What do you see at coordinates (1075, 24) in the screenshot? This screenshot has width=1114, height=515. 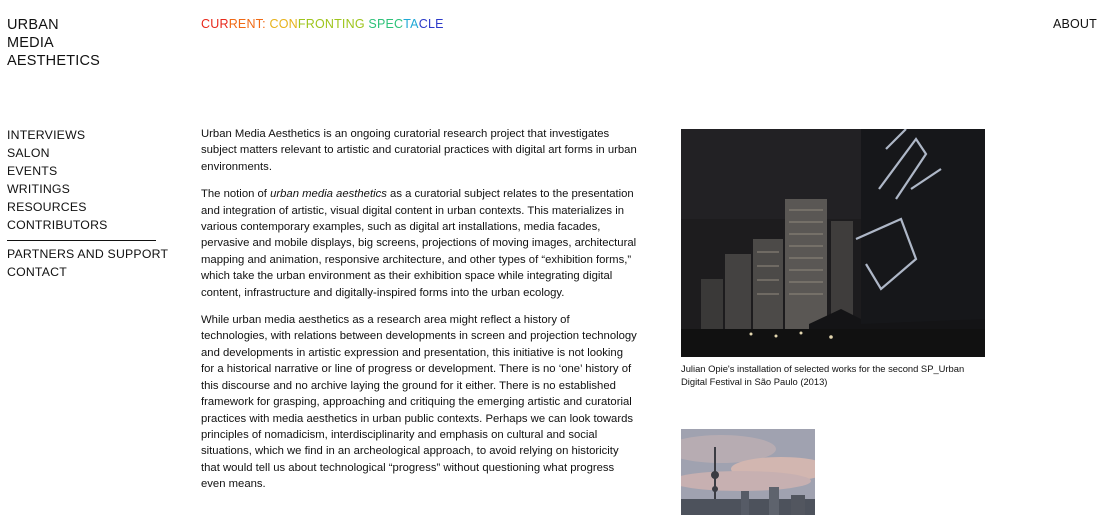 I see `about-link: ABOUT` at bounding box center [1075, 24].